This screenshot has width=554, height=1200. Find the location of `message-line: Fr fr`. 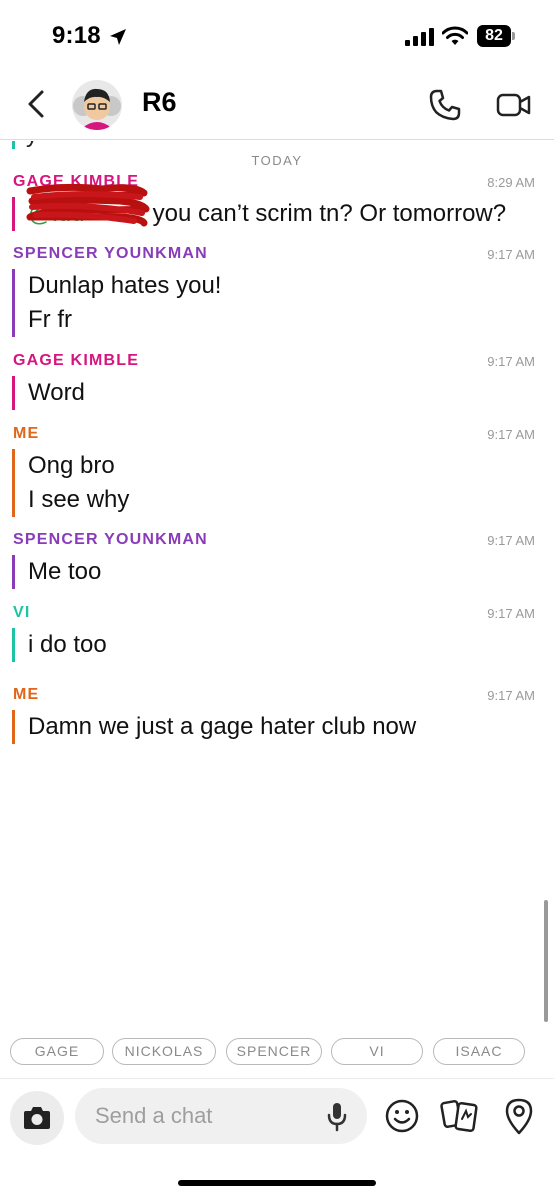

message-line: Fr fr is located at coordinates (50, 319).